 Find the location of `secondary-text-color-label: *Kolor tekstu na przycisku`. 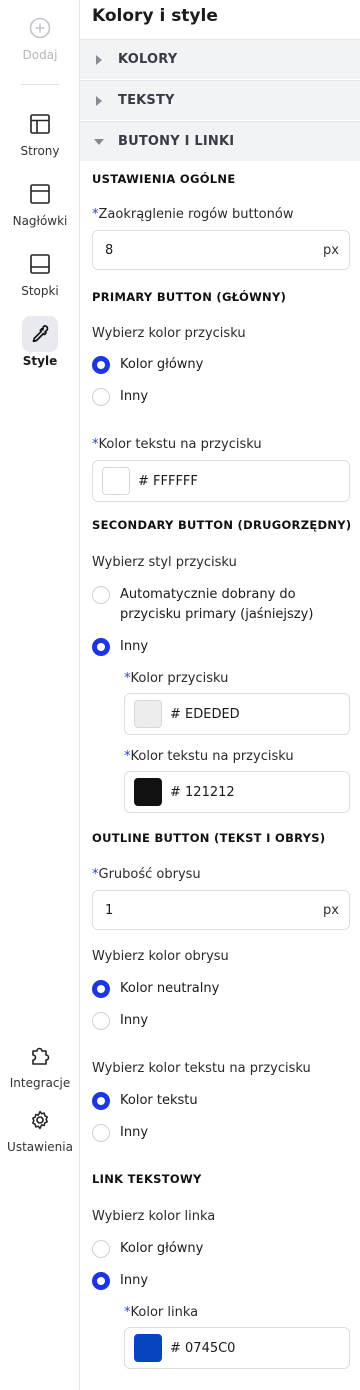

secondary-text-color-label: *Kolor tekstu na przycisku is located at coordinates (209, 756).